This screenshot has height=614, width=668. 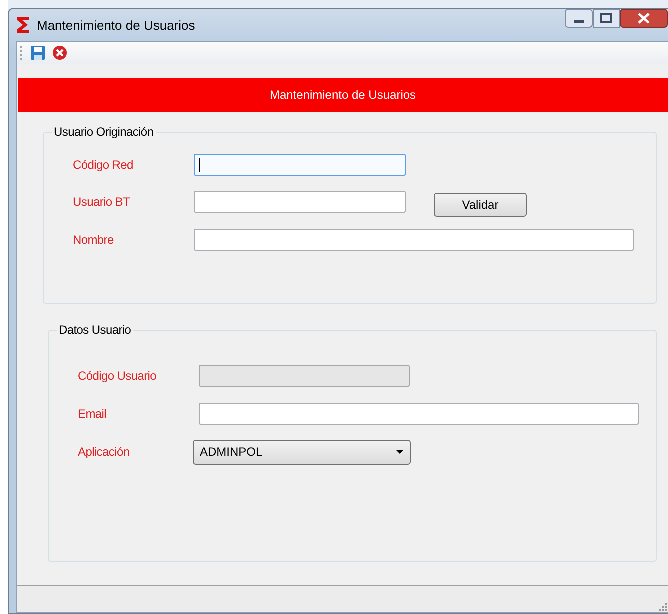 I want to click on field-label: Nombre, so click(x=93, y=240).